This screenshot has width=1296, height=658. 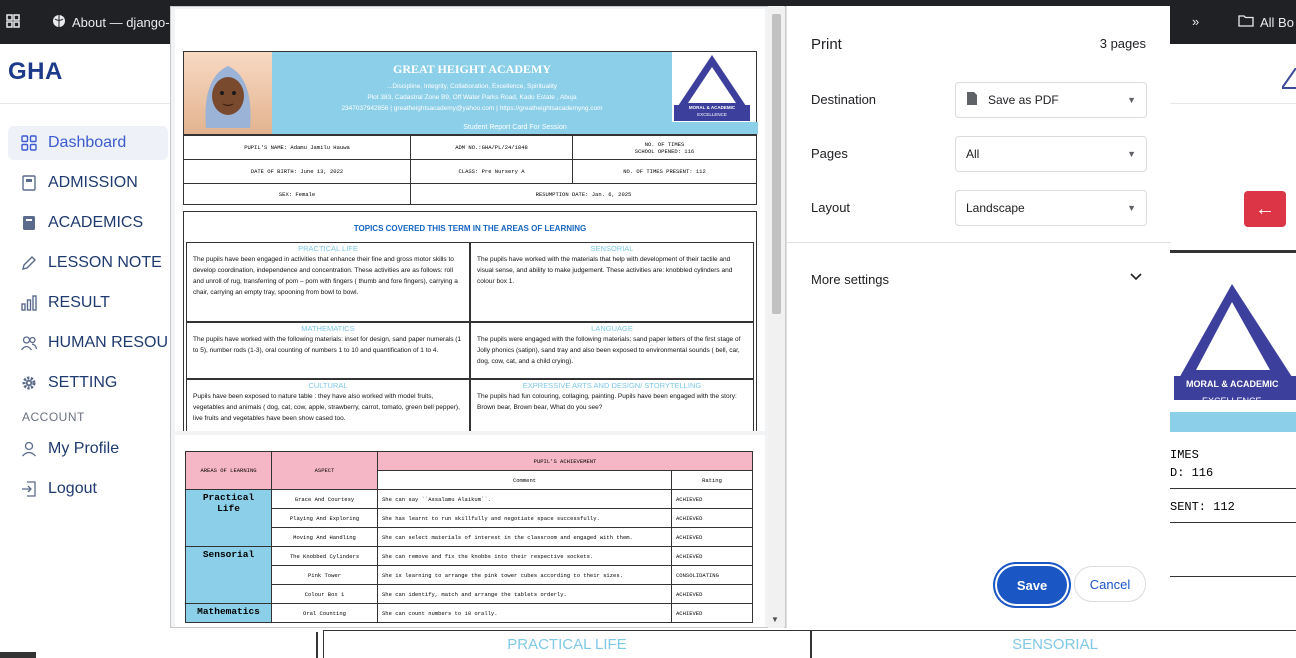 What do you see at coordinates (776, 164) in the screenshot?
I see `scrollbar-thumb` at bounding box center [776, 164].